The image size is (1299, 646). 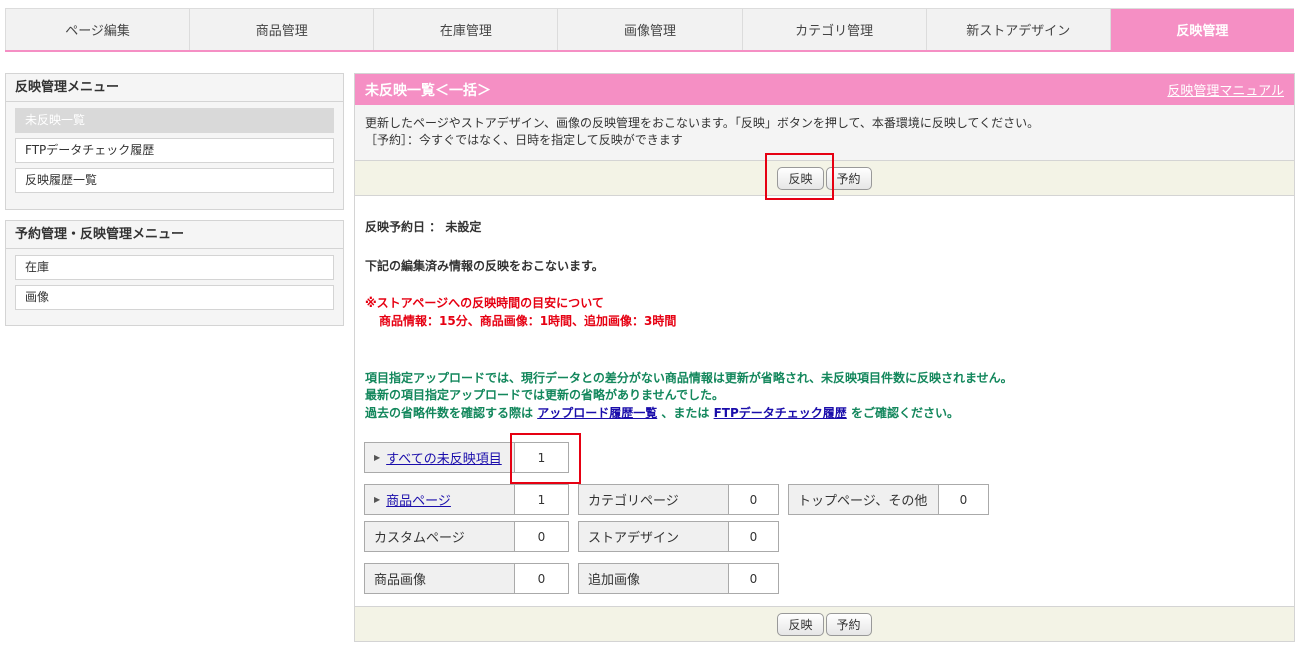 What do you see at coordinates (444, 457) in the screenshot?
I see `all-unreflected-link: すべての未反映項目` at bounding box center [444, 457].